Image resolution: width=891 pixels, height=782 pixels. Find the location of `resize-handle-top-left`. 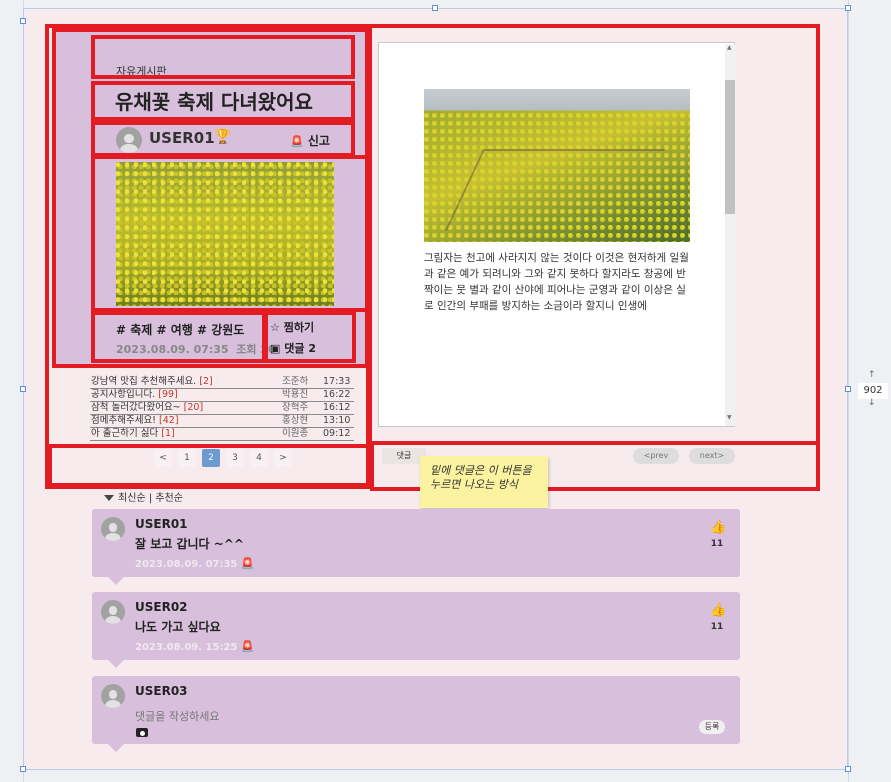

resize-handle-top-left is located at coordinates (23, 21).